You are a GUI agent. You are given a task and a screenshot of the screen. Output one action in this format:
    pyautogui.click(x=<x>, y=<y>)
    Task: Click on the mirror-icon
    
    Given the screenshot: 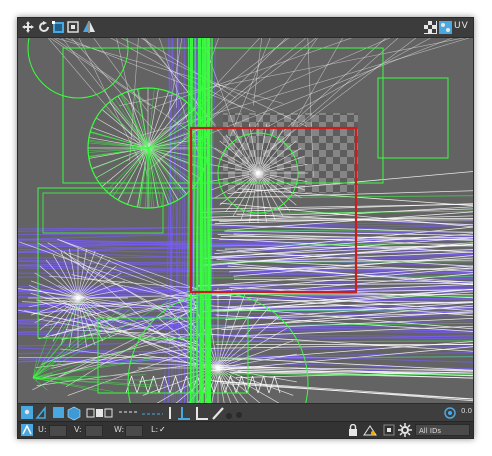 What is the action you would take?
    pyautogui.click(x=89, y=27)
    